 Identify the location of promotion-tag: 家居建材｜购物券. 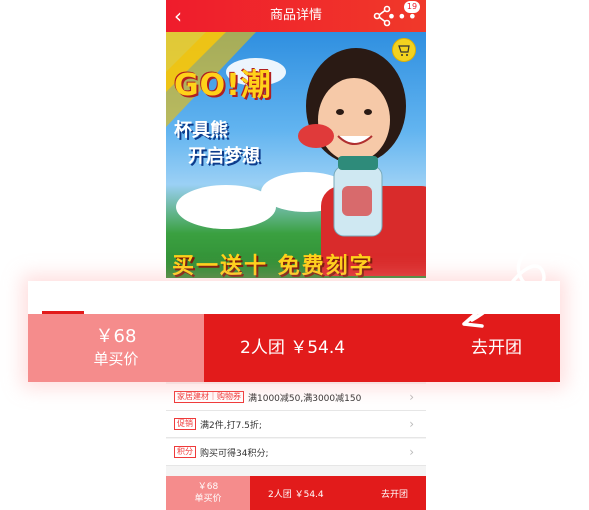
(209, 397).